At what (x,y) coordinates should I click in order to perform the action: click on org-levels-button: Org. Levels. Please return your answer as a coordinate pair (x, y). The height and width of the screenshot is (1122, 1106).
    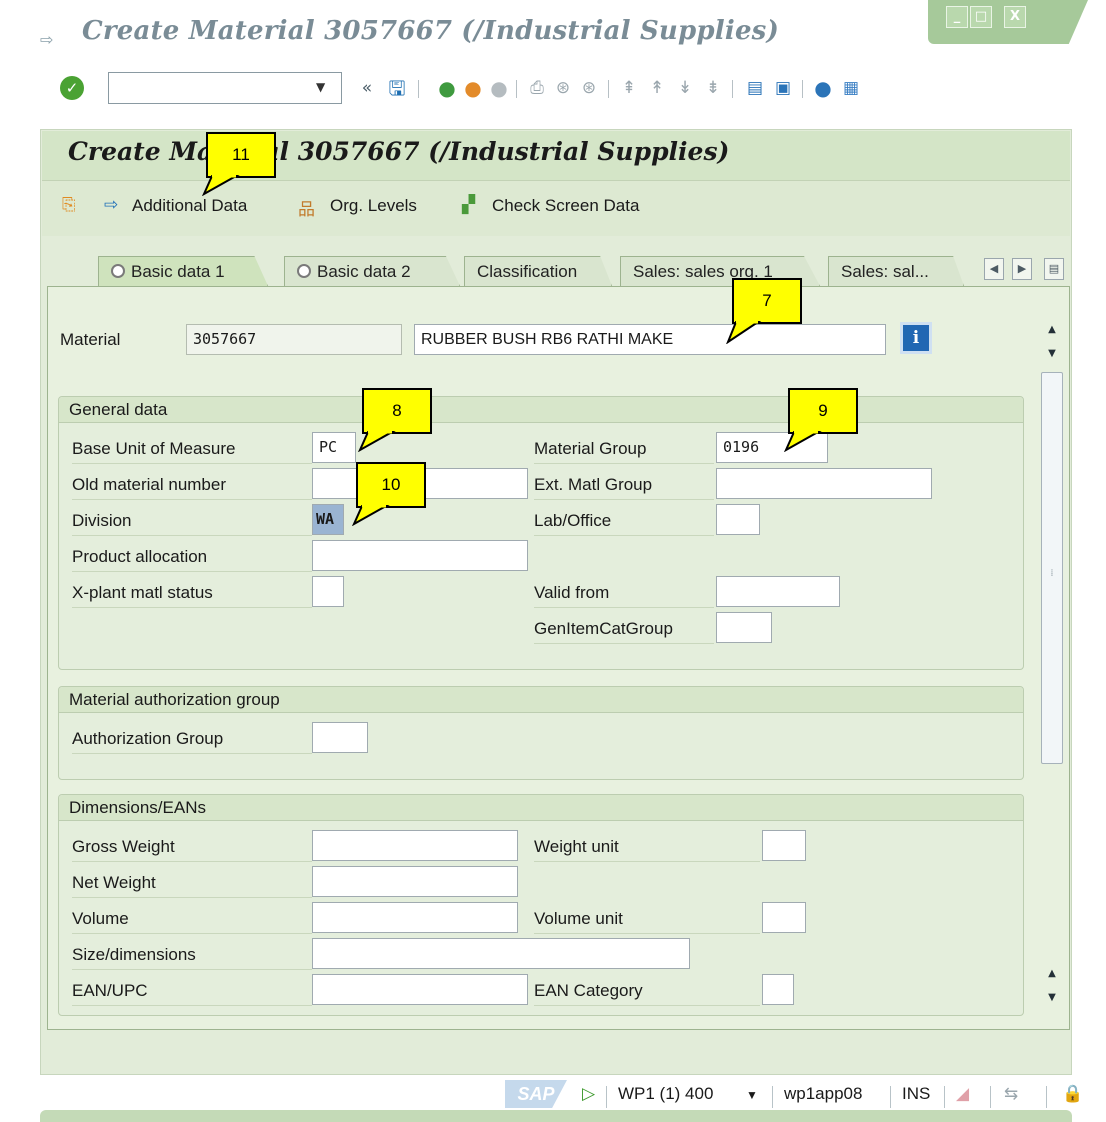
    Looking at the image, I should click on (373, 206).